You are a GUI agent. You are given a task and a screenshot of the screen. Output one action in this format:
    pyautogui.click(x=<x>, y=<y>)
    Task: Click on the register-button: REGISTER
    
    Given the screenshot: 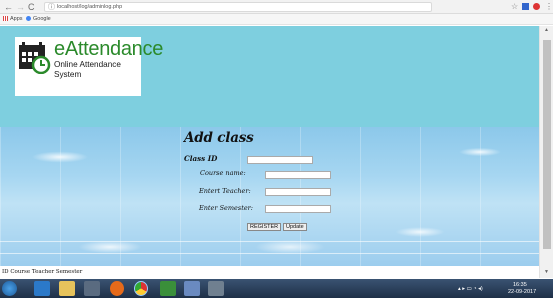 What is the action you would take?
    pyautogui.click(x=264, y=227)
    